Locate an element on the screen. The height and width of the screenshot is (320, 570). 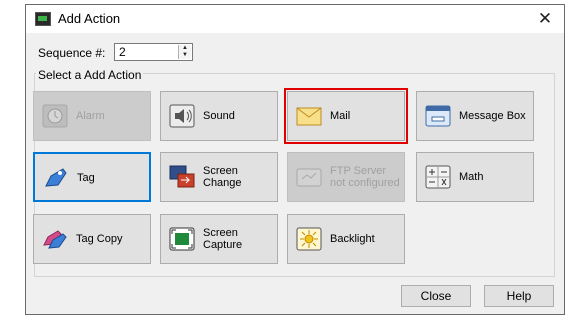
stepper-buttons: ▲ ▼ is located at coordinates (184, 52).